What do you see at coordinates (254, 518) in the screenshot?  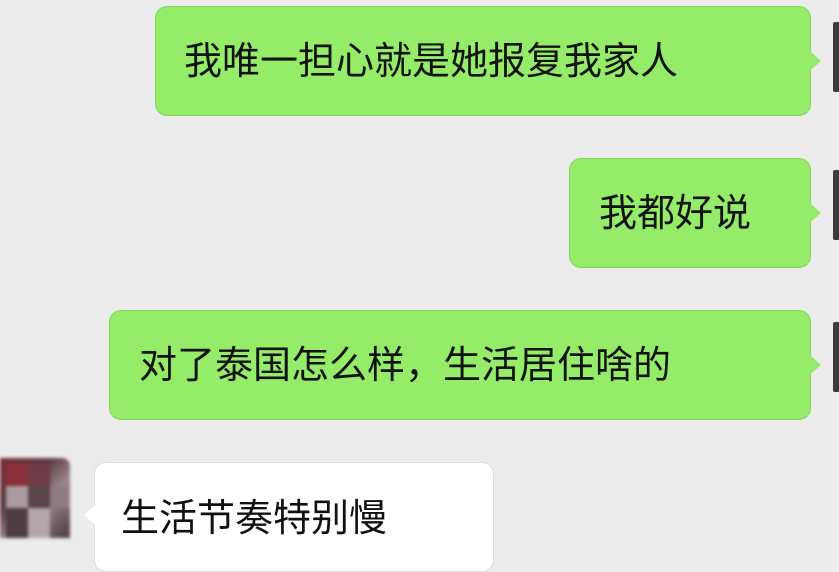 I see `message-text: 生活节奏特别慢` at bounding box center [254, 518].